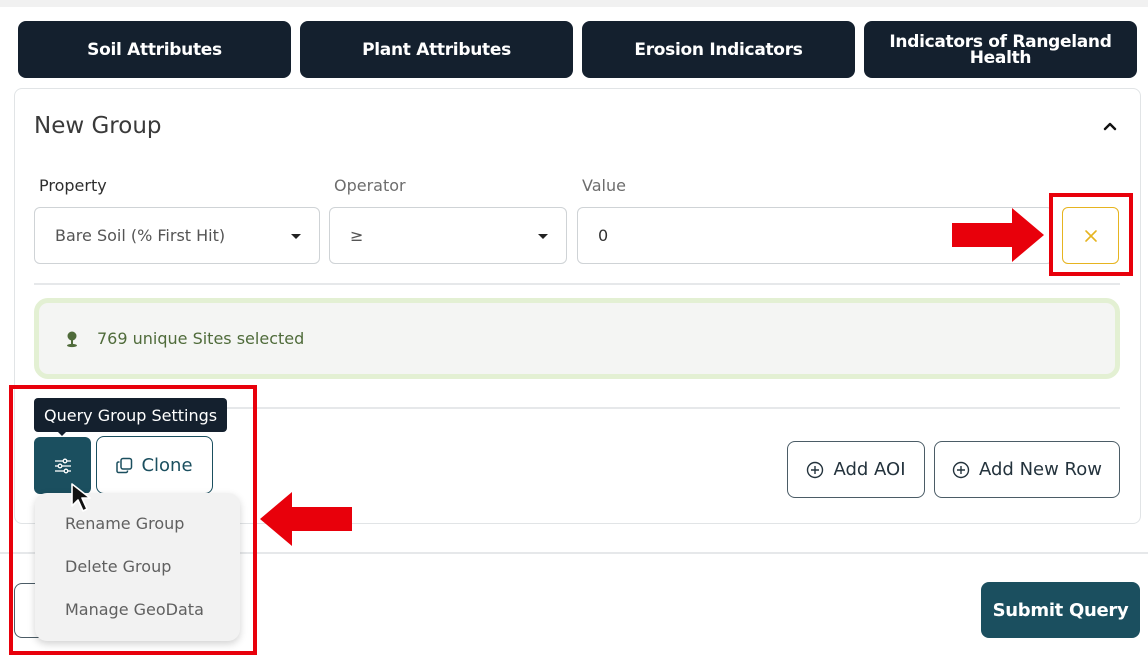 This screenshot has height=661, width=1148. Describe the element at coordinates (357, 235) in the screenshot. I see `operator-selected-value: ≥` at that location.